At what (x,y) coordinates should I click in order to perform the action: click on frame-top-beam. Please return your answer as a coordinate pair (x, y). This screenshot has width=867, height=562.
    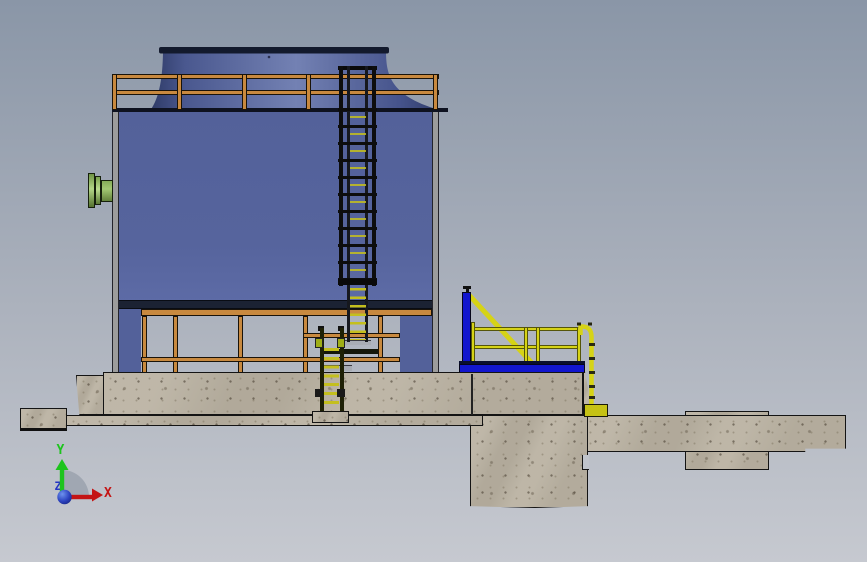
    Looking at the image, I should click on (286, 312).